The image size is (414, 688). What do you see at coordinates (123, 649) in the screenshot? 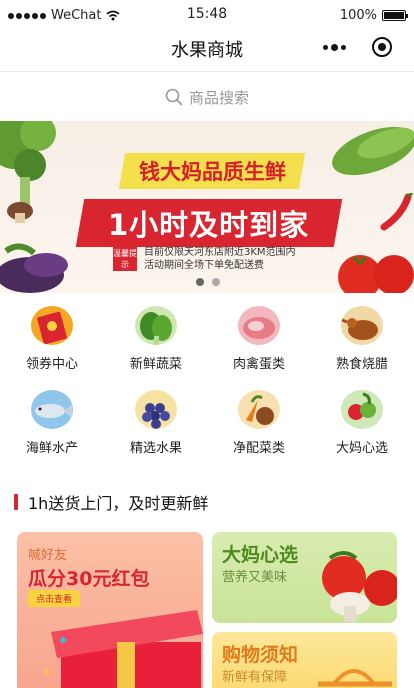
I see `gift-box-icon` at bounding box center [123, 649].